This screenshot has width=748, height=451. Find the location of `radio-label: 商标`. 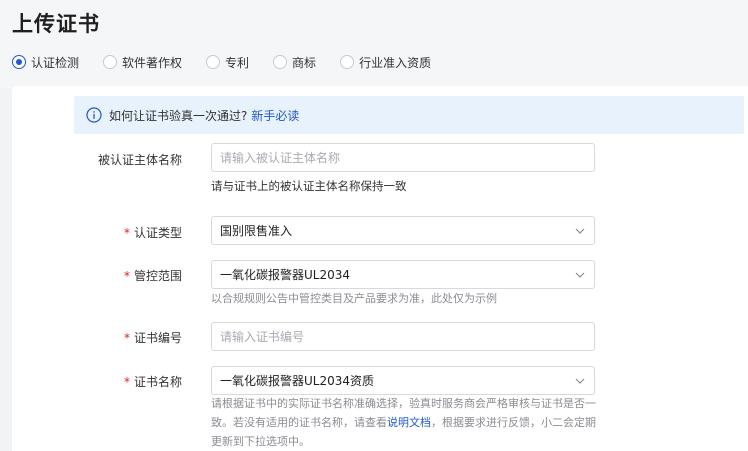

radio-label: 商标 is located at coordinates (304, 62).